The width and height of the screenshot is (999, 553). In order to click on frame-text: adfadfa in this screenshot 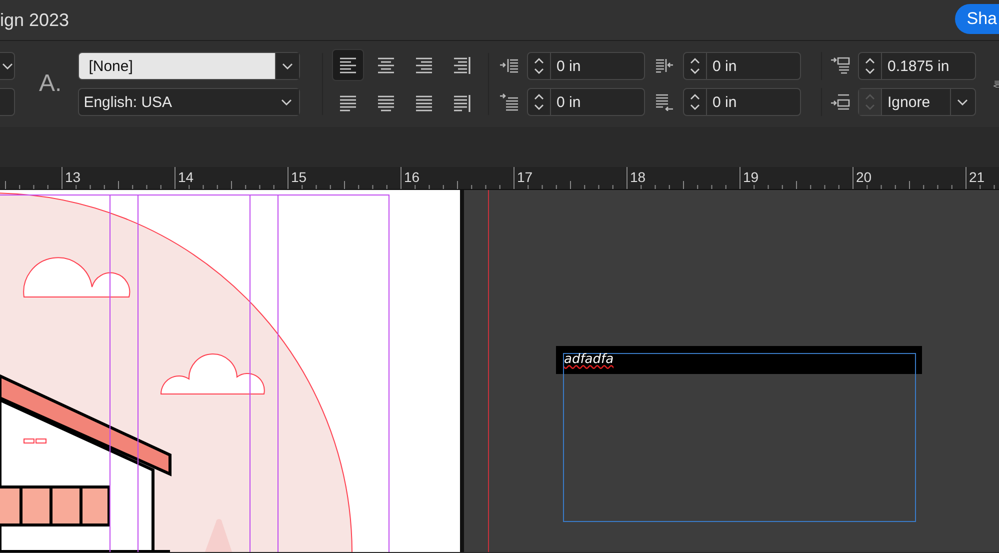, I will do `click(589, 359)`.